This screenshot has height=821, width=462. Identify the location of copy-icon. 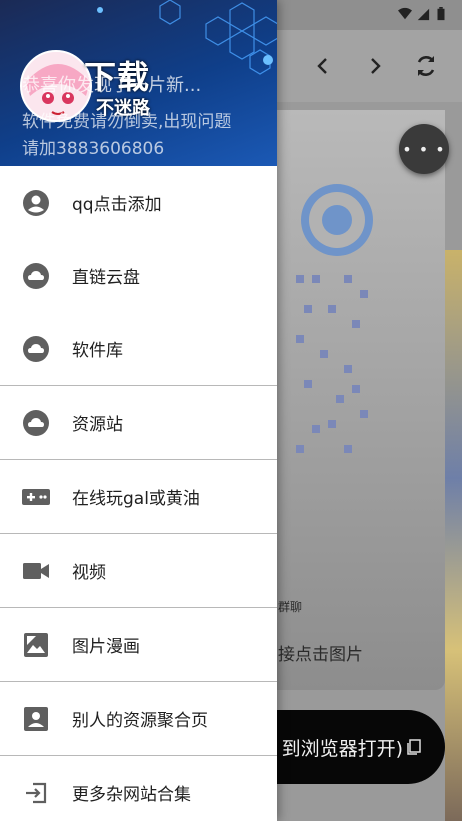
(414, 747).